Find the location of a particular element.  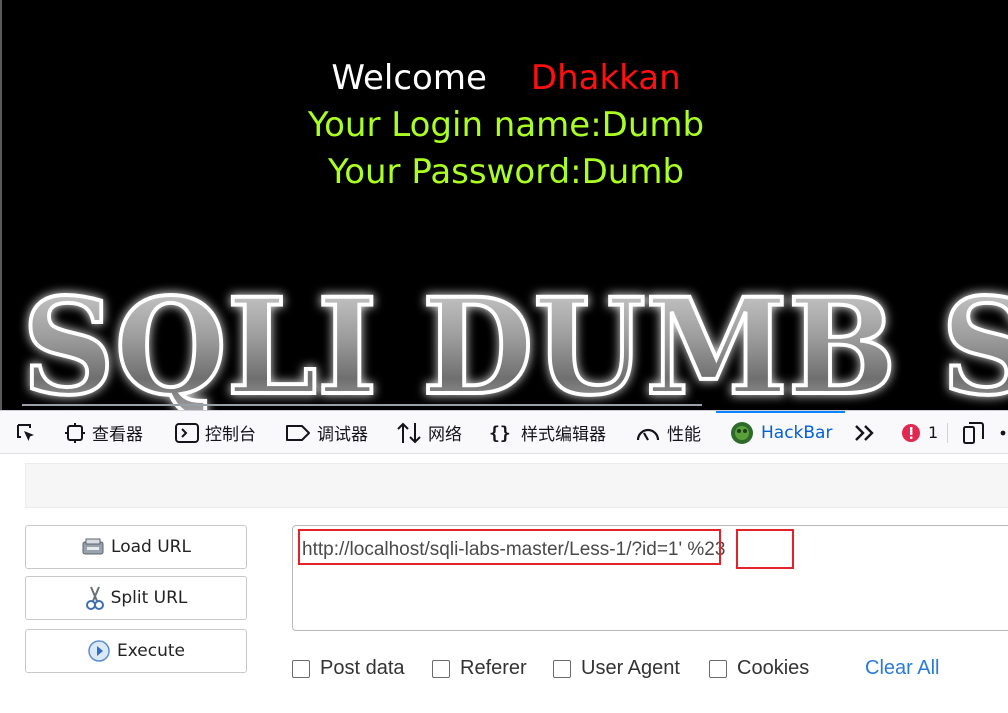

referer-option: Referer is located at coordinates (479, 668).